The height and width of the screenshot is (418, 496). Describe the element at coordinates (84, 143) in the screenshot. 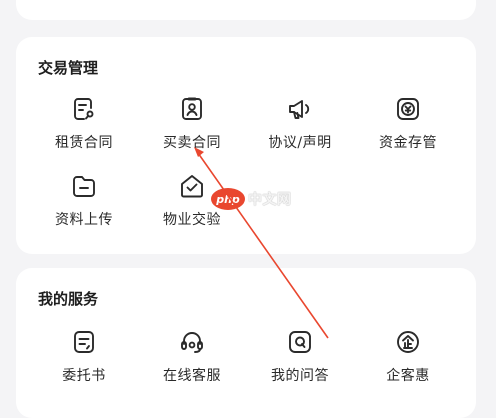

I see `lease-contract-label: 租赁合同` at that location.